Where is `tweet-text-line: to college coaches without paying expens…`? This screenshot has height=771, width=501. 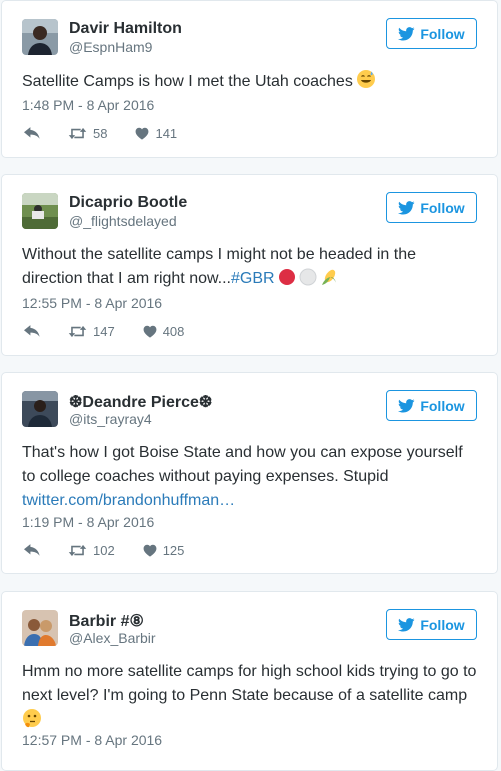
tweet-text-line: to college coaches without paying expens… is located at coordinates (205, 476).